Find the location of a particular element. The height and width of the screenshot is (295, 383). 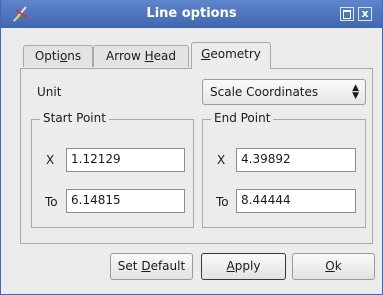

maximize-icon is located at coordinates (347, 14).